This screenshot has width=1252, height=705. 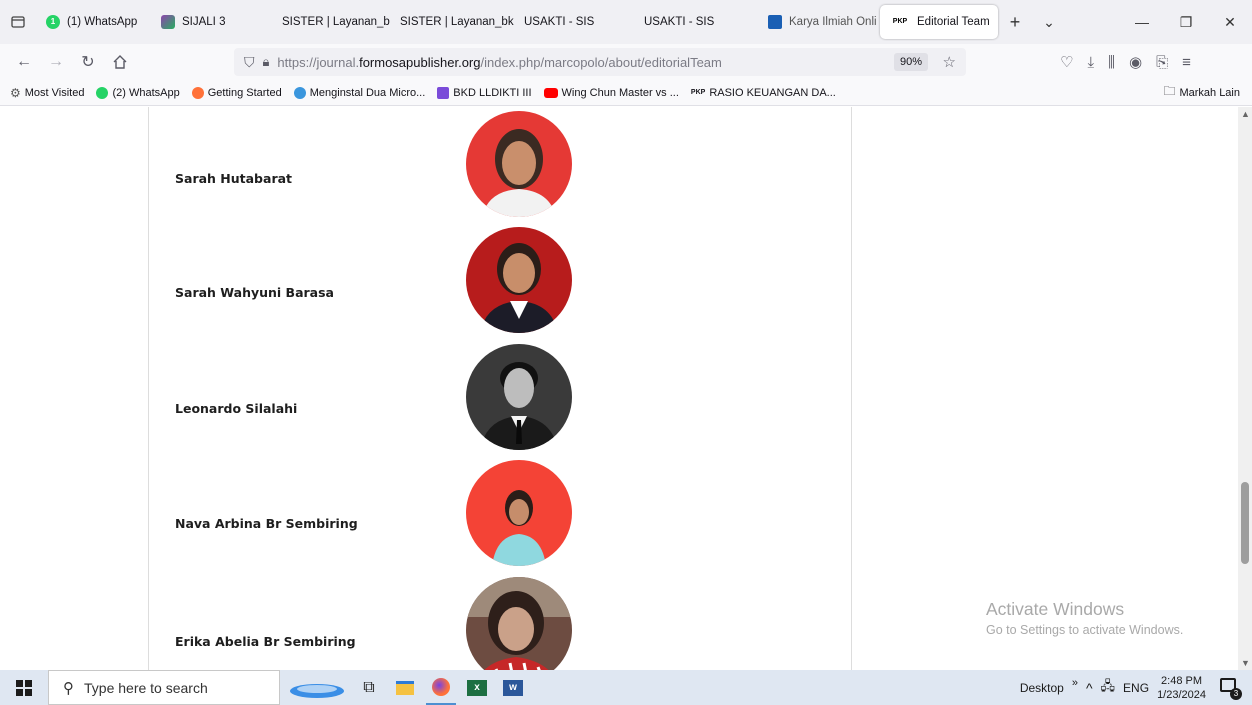 I want to click on language-indicator: ENG, so click(x=1136, y=688).